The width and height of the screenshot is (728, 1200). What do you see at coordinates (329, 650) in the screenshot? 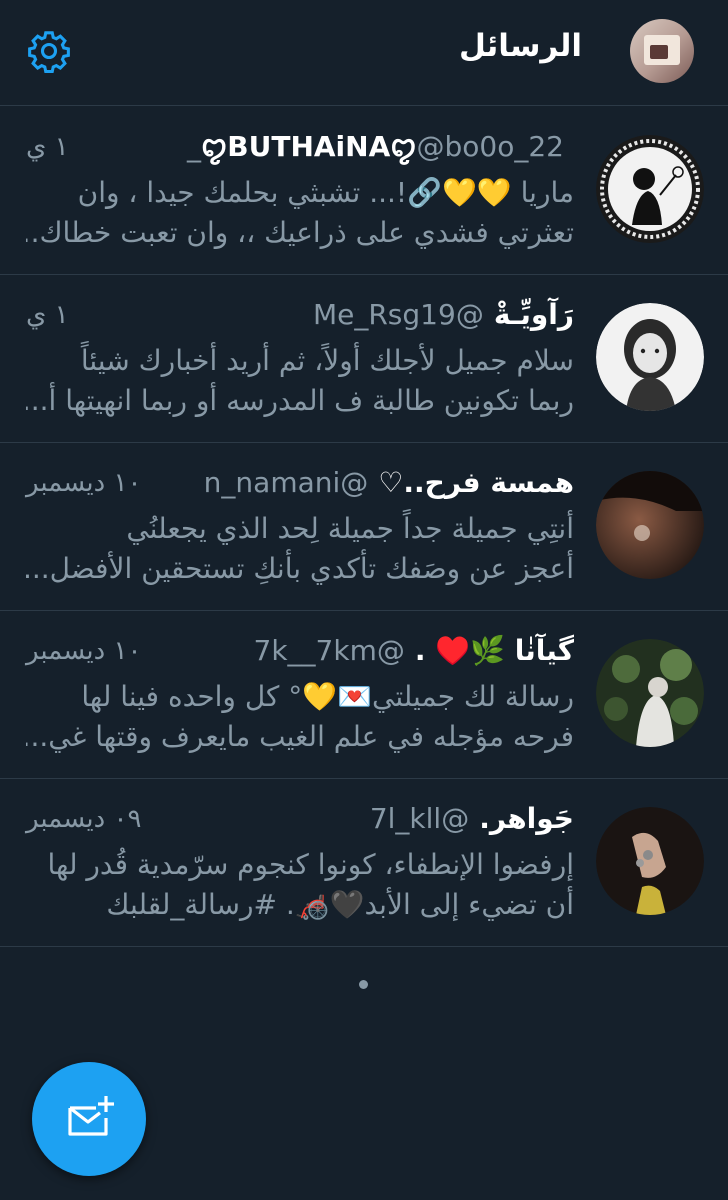
I see `sender-handle: @7k__7km` at bounding box center [329, 650].